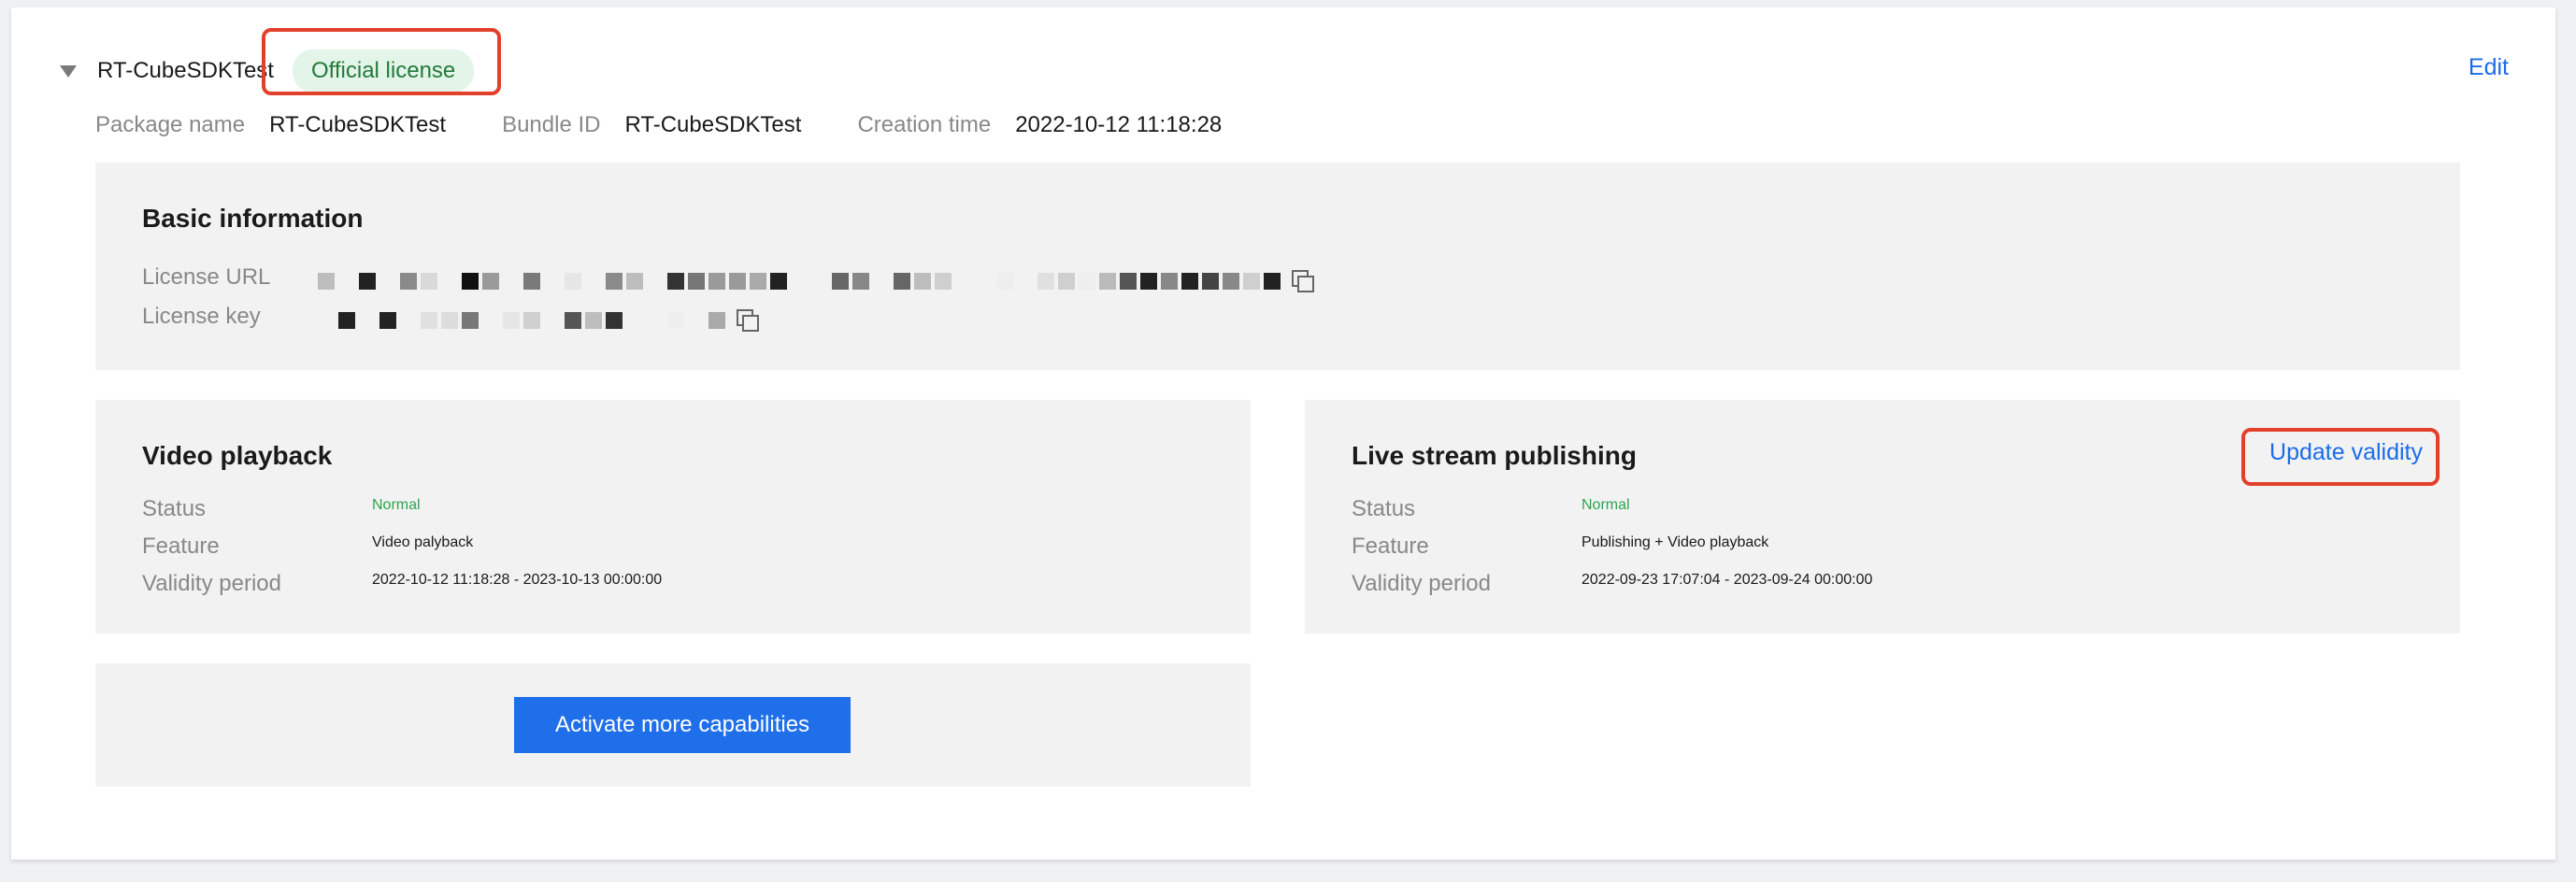 The image size is (2576, 882). I want to click on video-validity-label: Validity period, so click(211, 583).